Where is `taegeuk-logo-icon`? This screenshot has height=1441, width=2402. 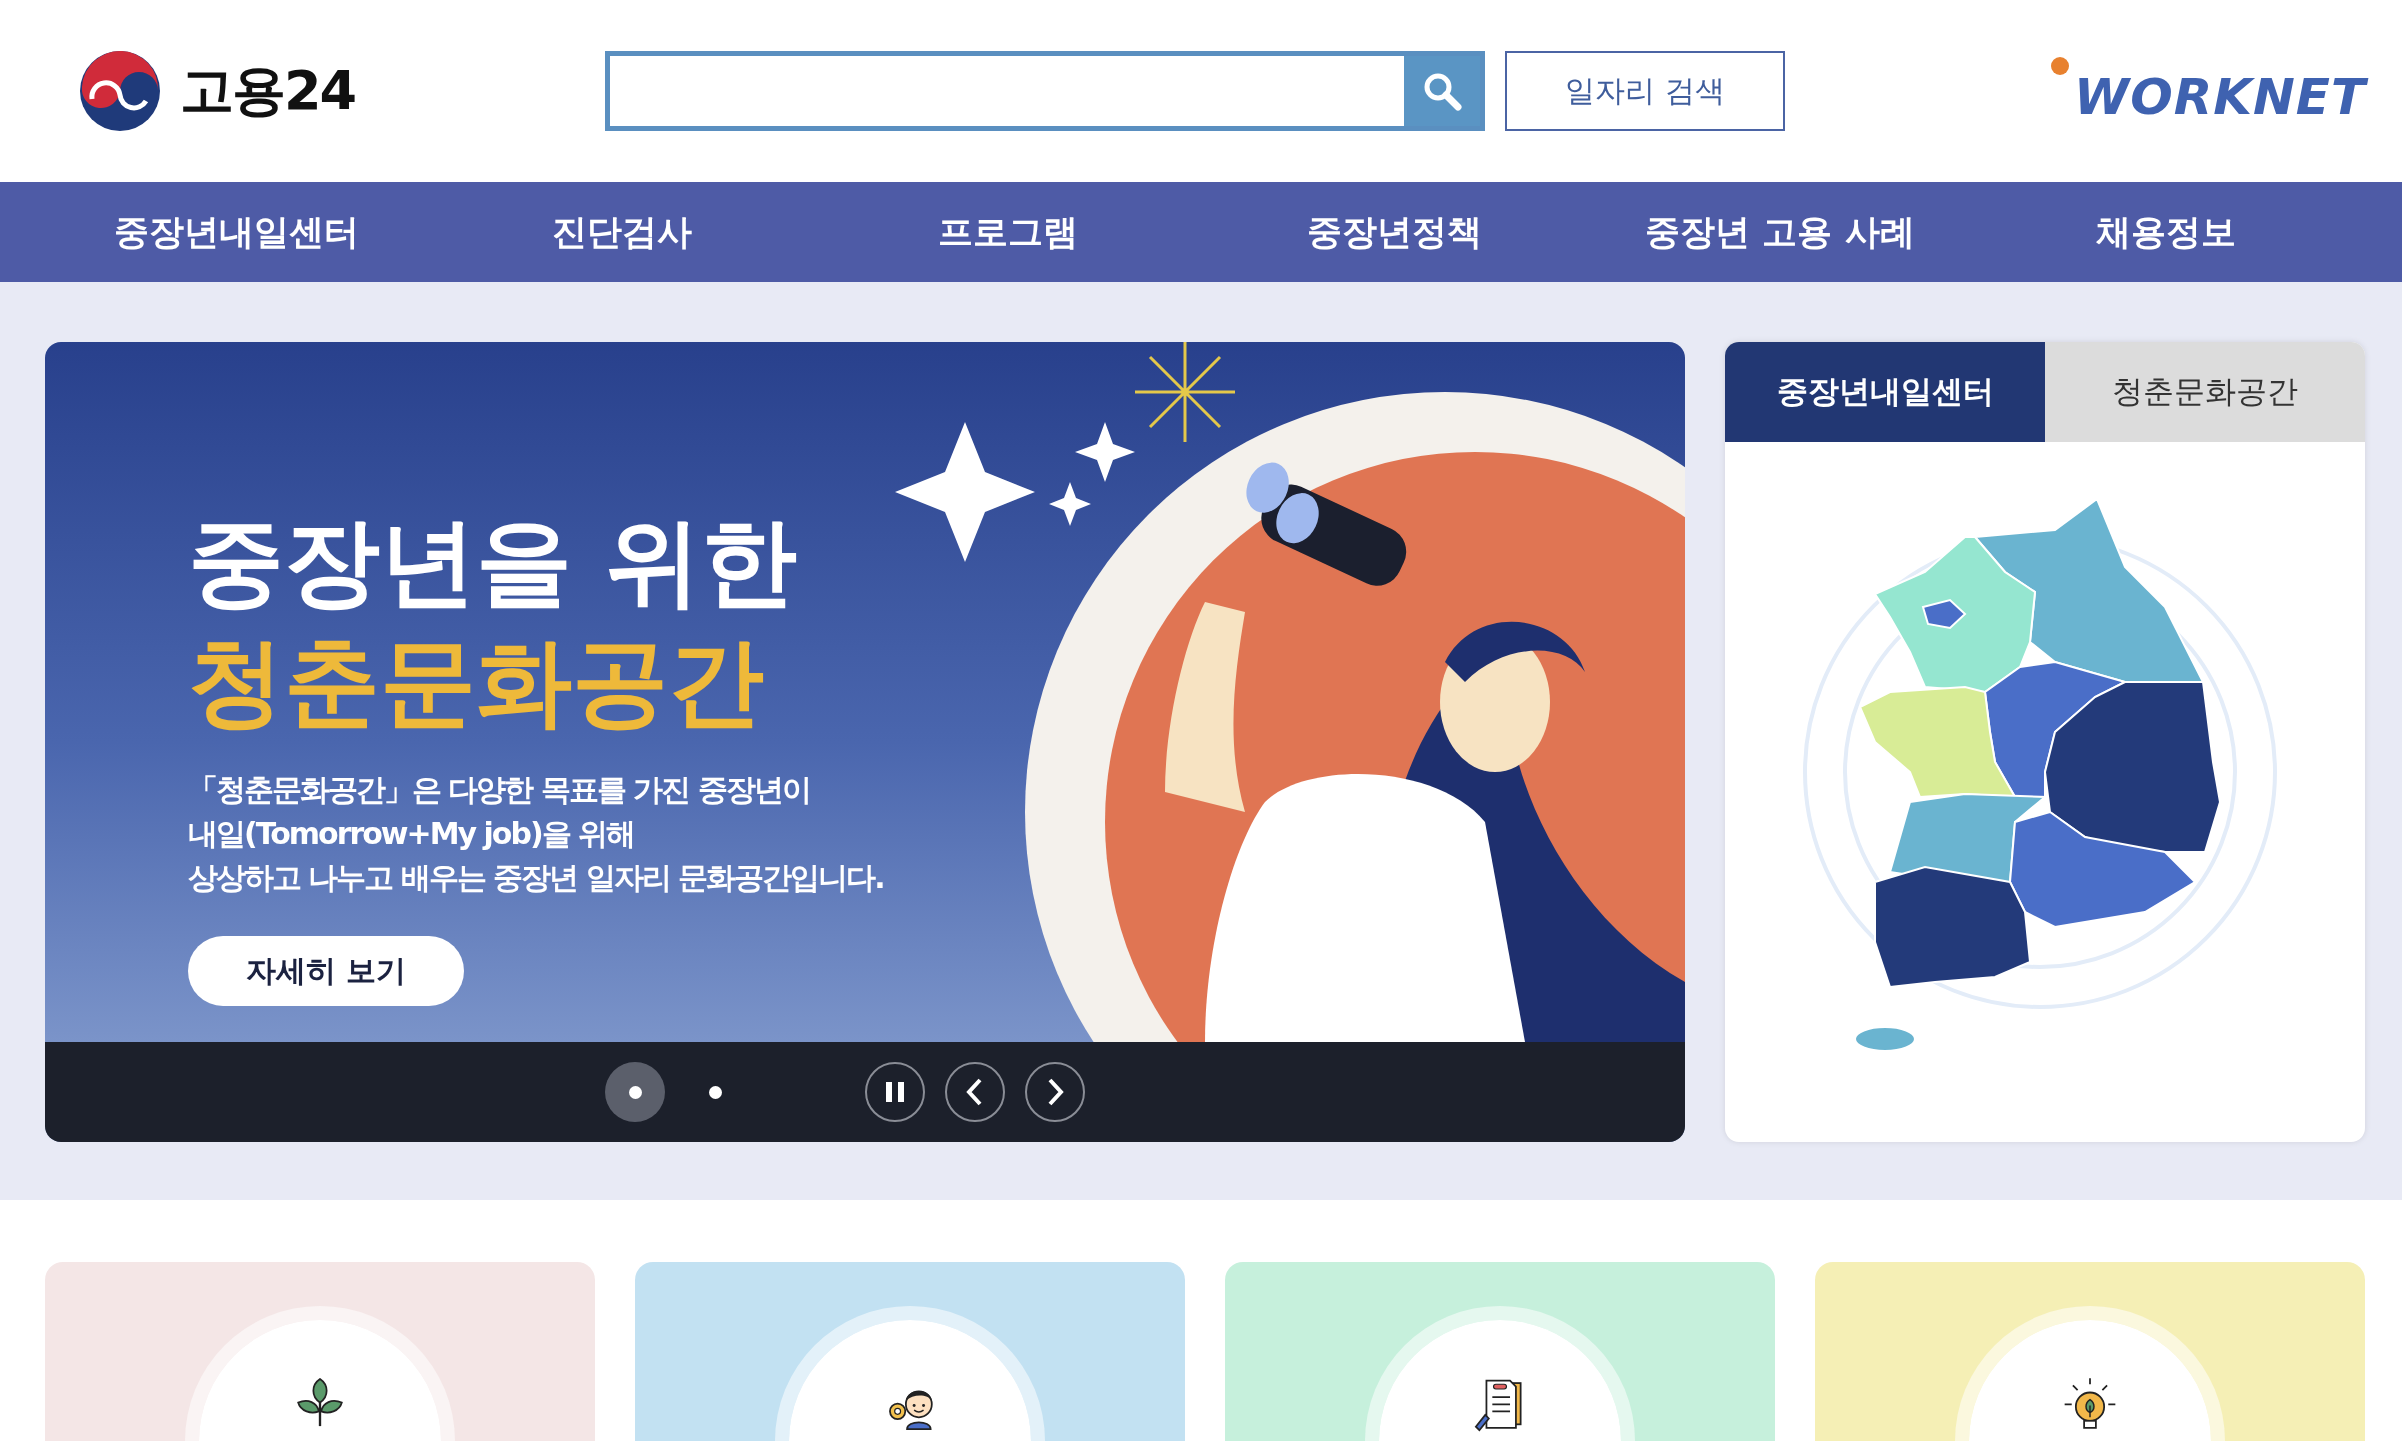
taegeuk-logo-icon is located at coordinates (120, 91).